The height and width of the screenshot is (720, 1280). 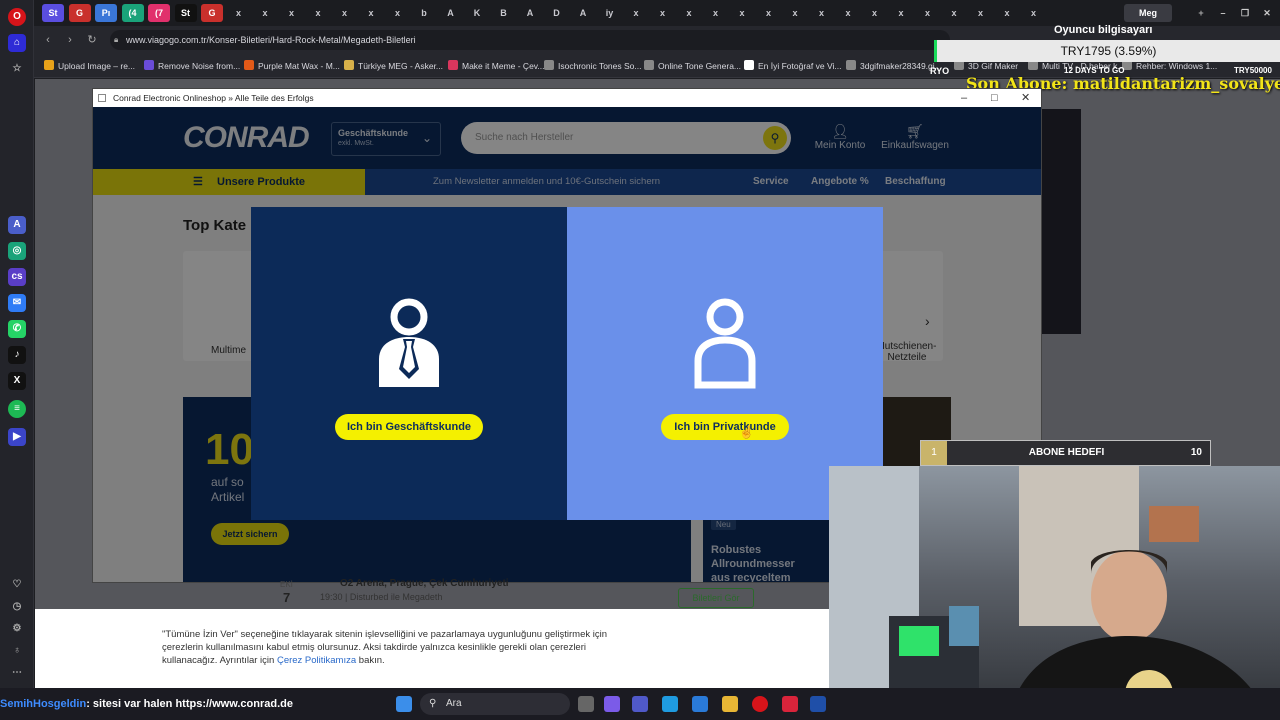 What do you see at coordinates (70, 40) in the screenshot?
I see `forward-icon: ›` at bounding box center [70, 40].